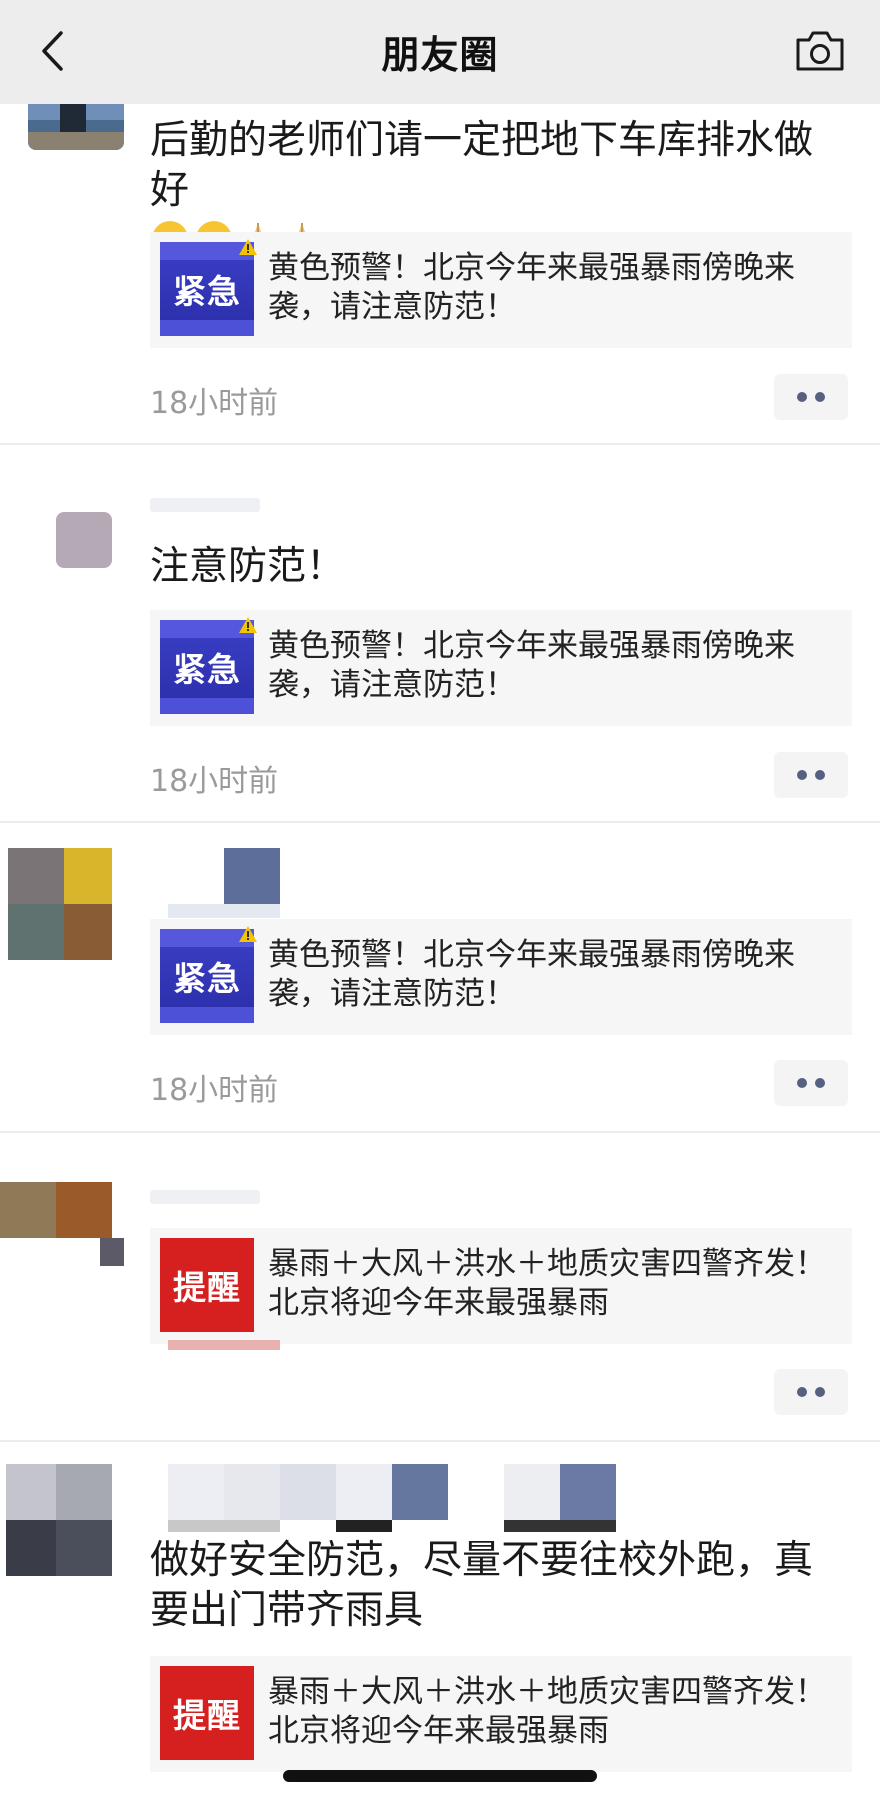 The height and width of the screenshot is (1800, 880). I want to click on camera-button, so click(820, 51).